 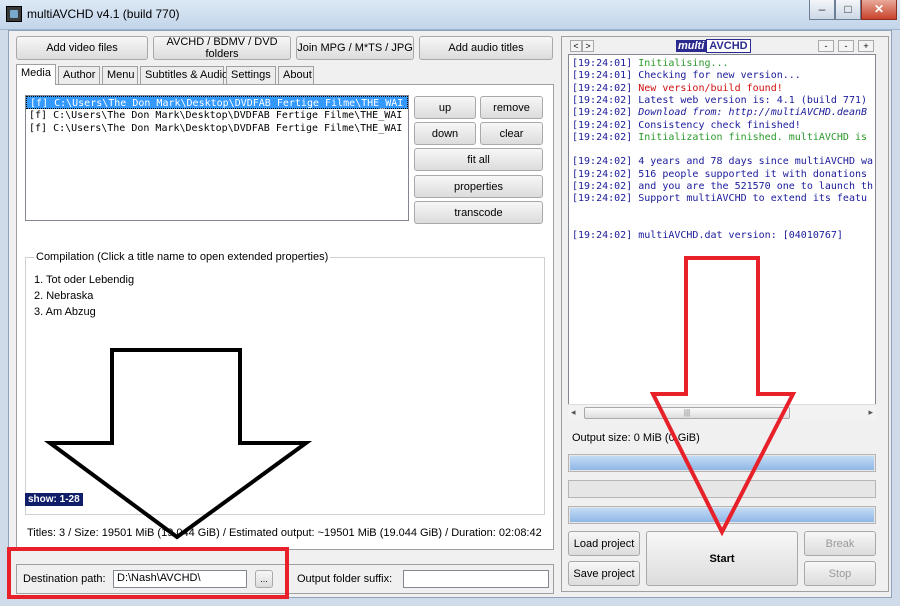 What do you see at coordinates (840, 543) in the screenshot?
I see `break-button: Break` at bounding box center [840, 543].